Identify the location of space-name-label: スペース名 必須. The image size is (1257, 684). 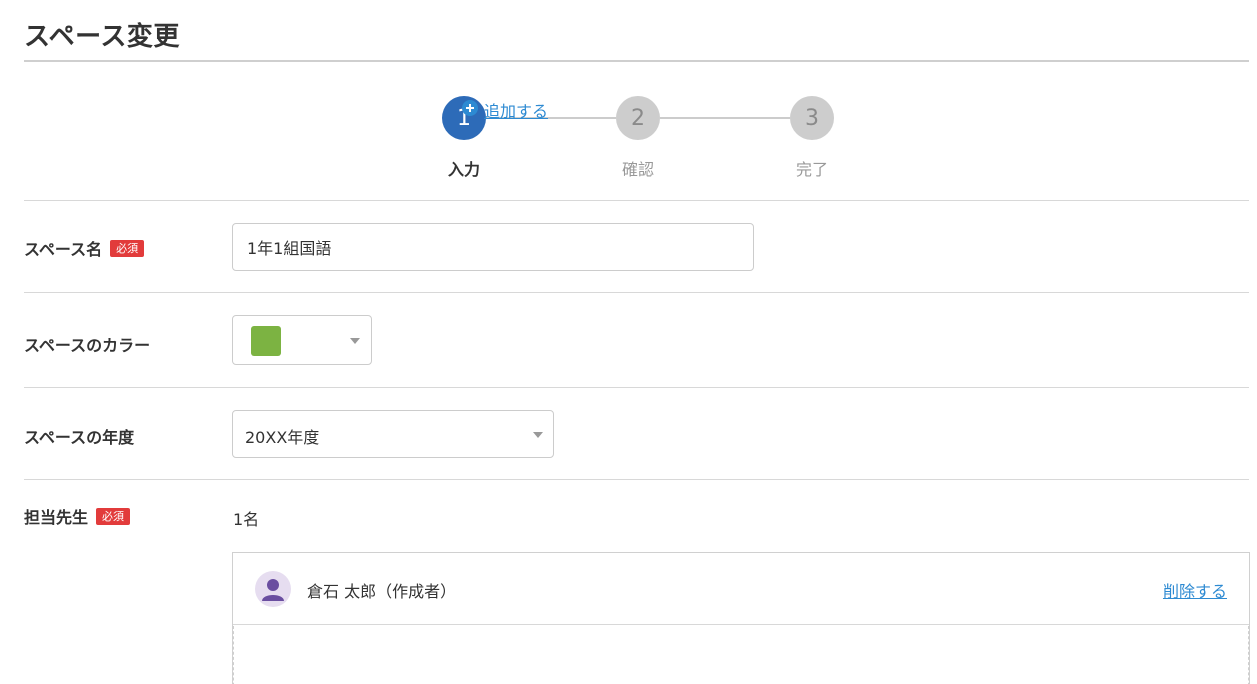
(84, 248).